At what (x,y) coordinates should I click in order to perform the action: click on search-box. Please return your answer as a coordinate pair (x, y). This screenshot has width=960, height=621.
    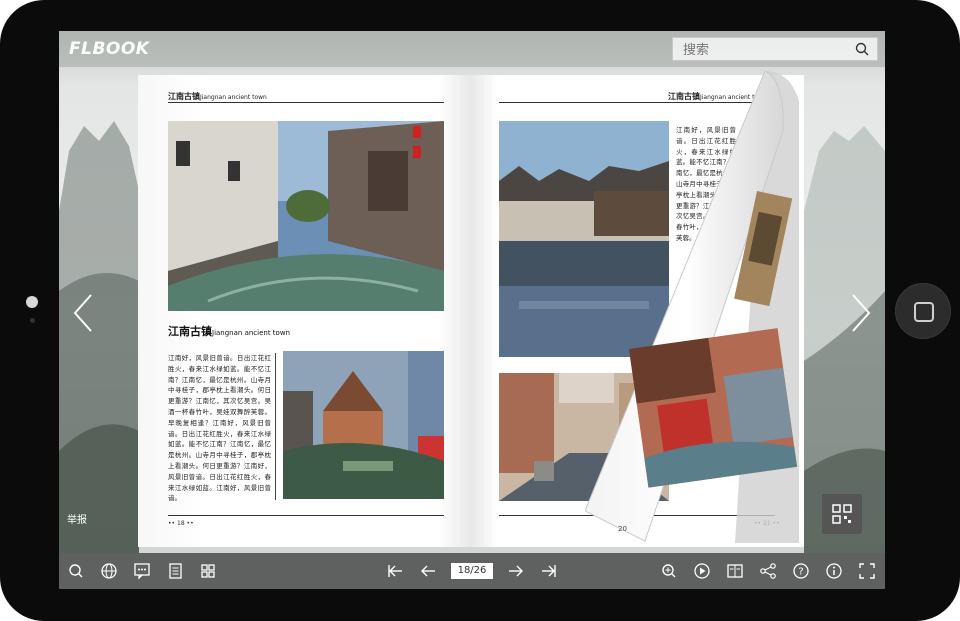
    Looking at the image, I should click on (775, 49).